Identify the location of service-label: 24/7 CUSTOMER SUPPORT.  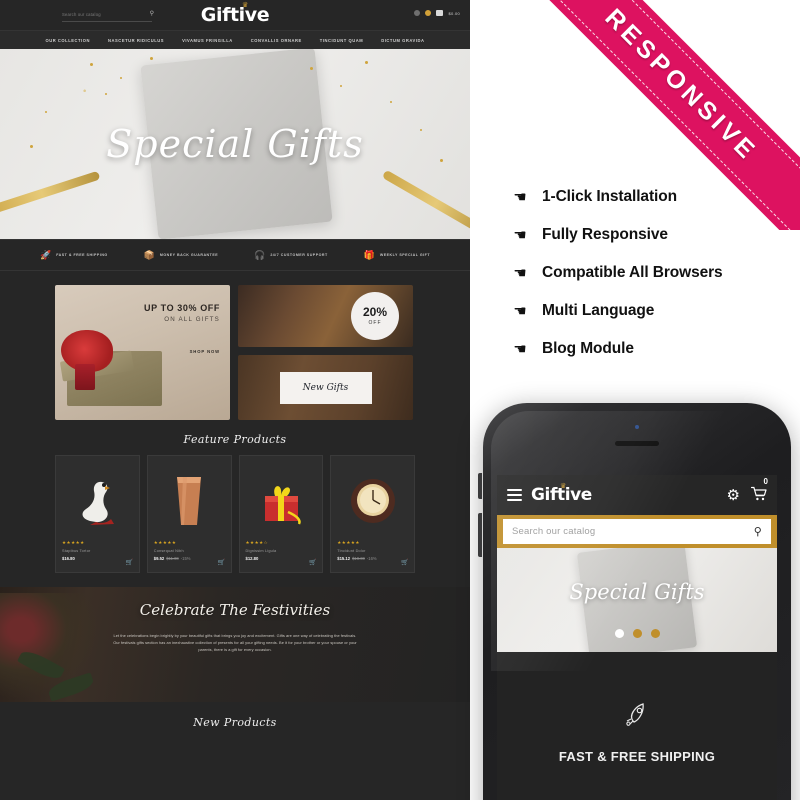
(299, 255).